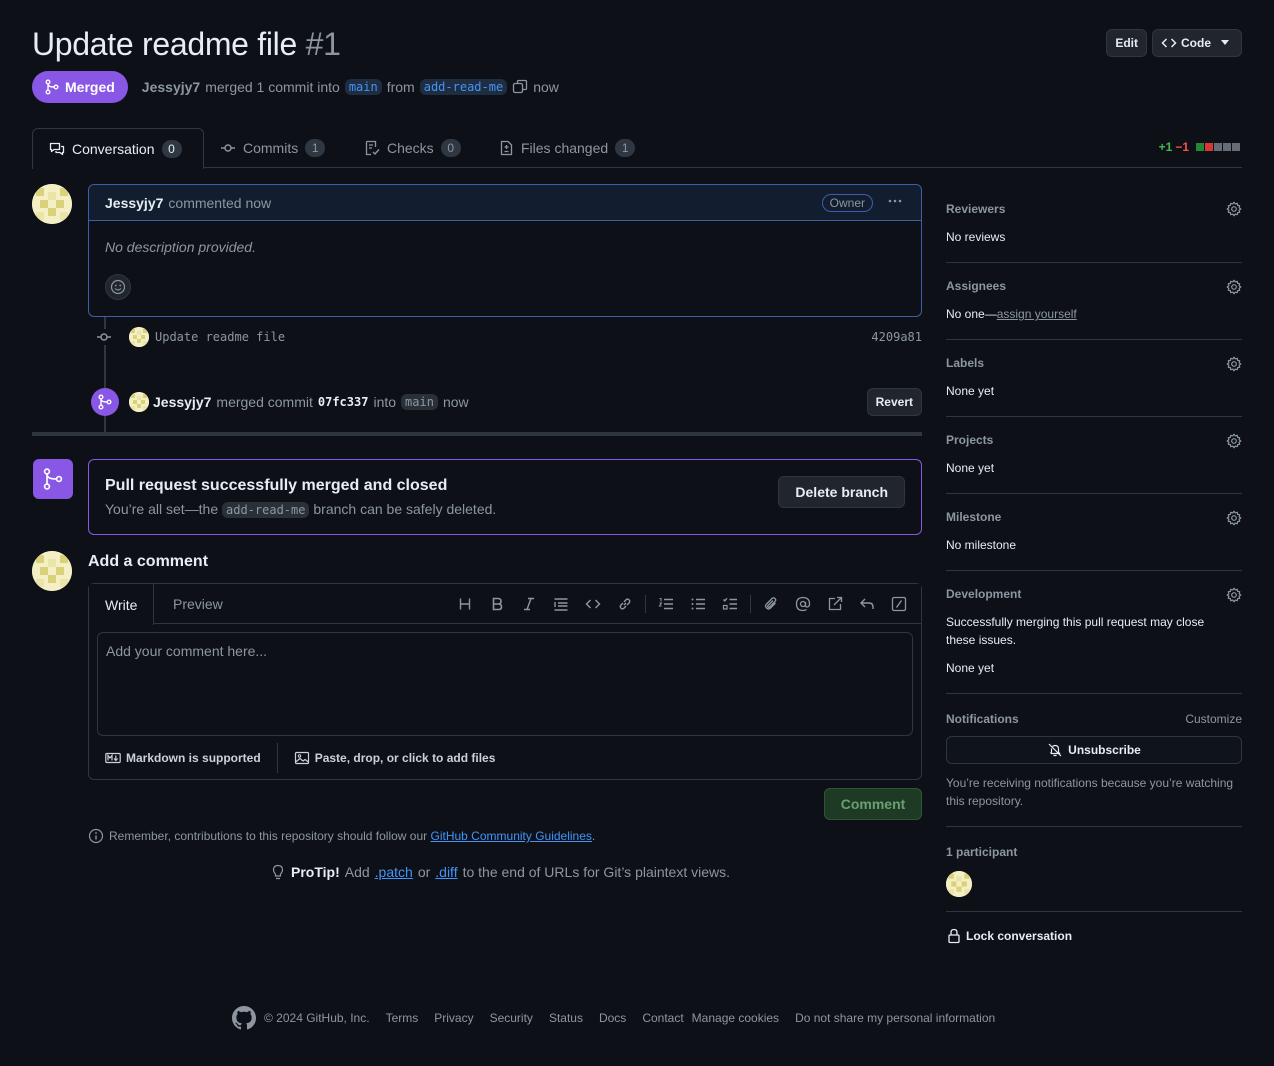 The height and width of the screenshot is (1066, 1274). What do you see at coordinates (593, 604) in the screenshot?
I see `code-icon` at bounding box center [593, 604].